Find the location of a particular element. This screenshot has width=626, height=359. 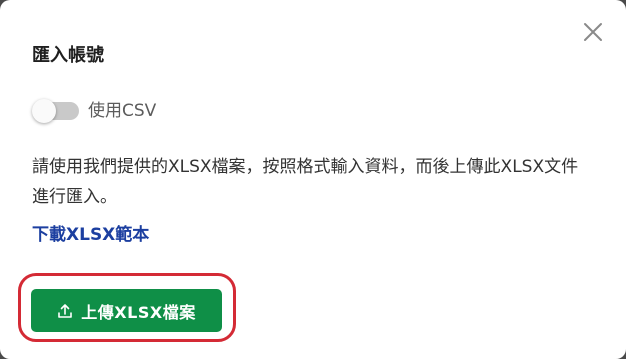

csv-toggle-label: 使用CSV is located at coordinates (122, 111).